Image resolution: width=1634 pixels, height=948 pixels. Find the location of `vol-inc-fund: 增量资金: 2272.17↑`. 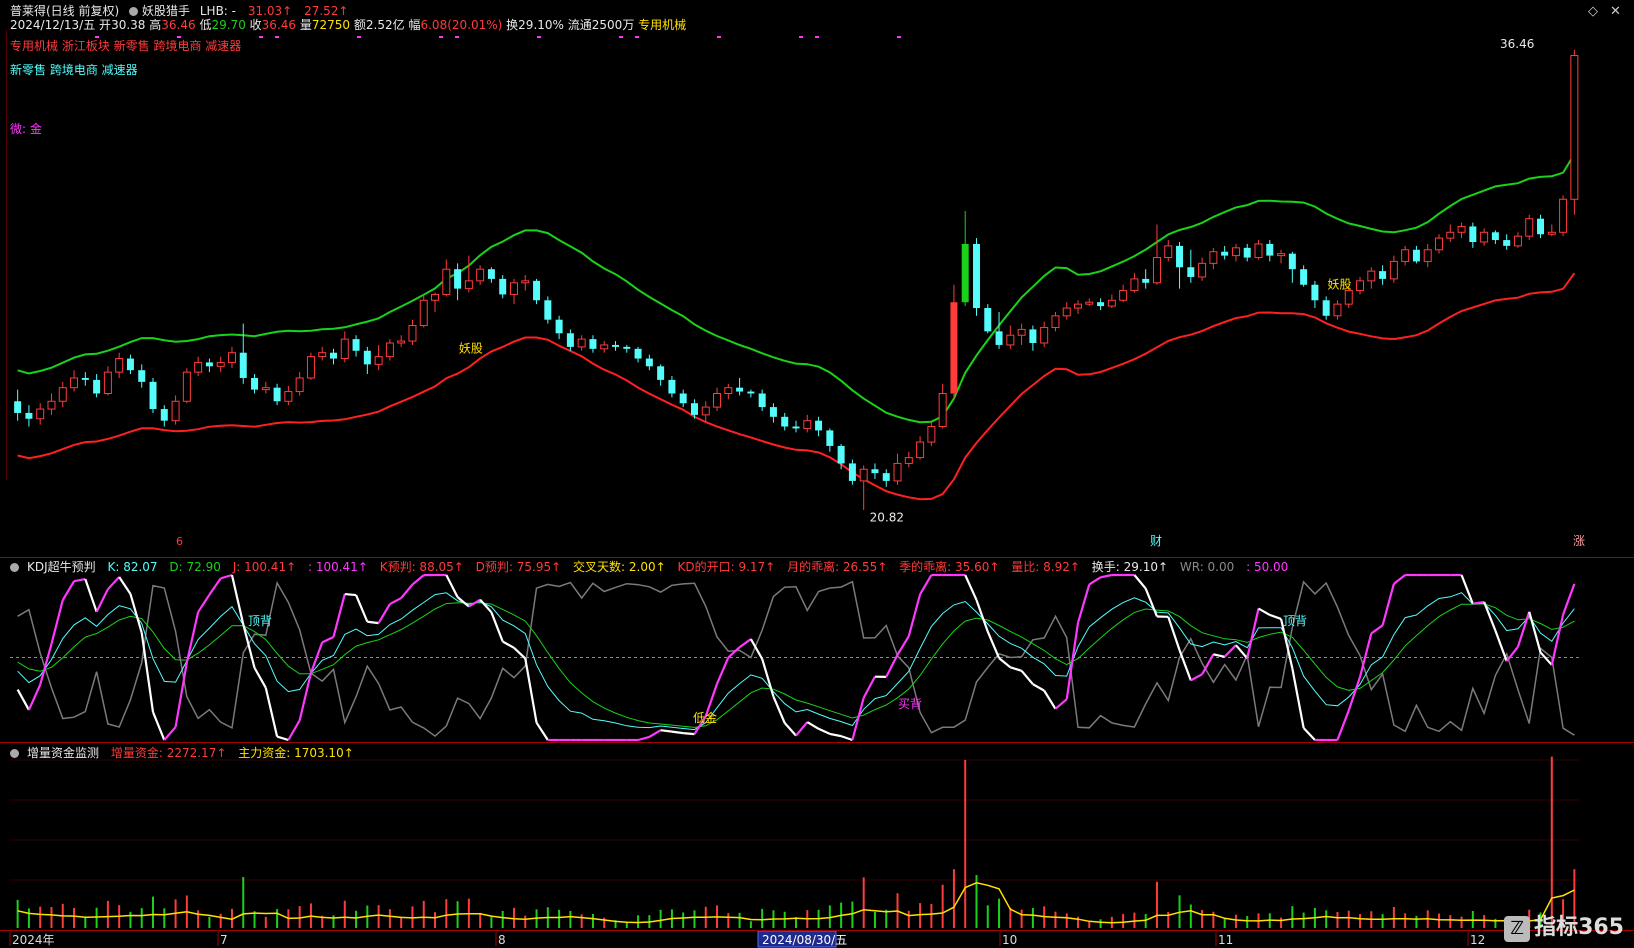

vol-inc-fund: 增量资金: 2272.17↑ is located at coordinates (168, 753).